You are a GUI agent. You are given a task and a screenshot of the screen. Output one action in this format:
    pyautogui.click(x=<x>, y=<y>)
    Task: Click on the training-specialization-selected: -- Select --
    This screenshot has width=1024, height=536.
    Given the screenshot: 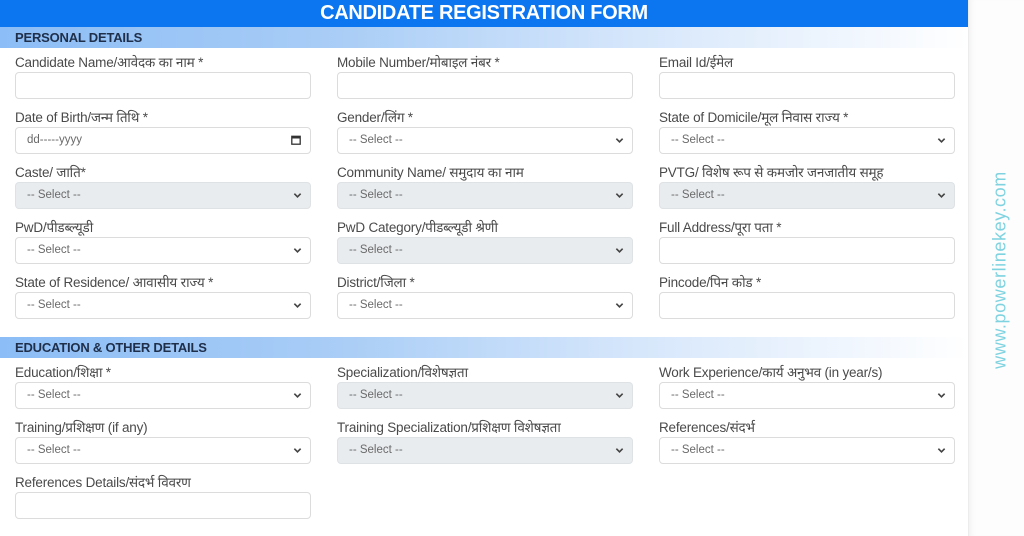 What is the action you would take?
    pyautogui.click(x=376, y=450)
    